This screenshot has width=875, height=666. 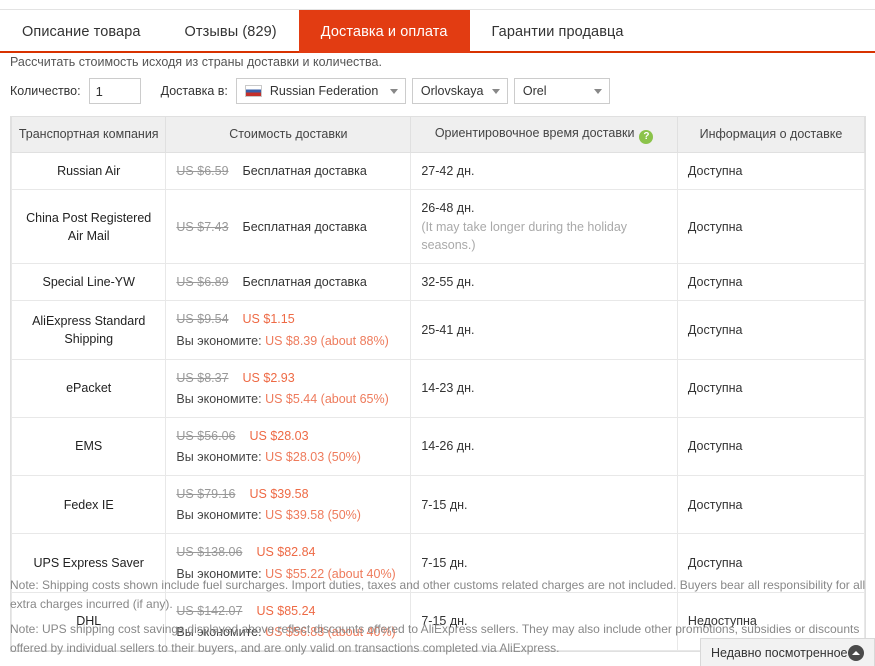 I want to click on region-select: Orlovskaya, so click(x=459, y=91).